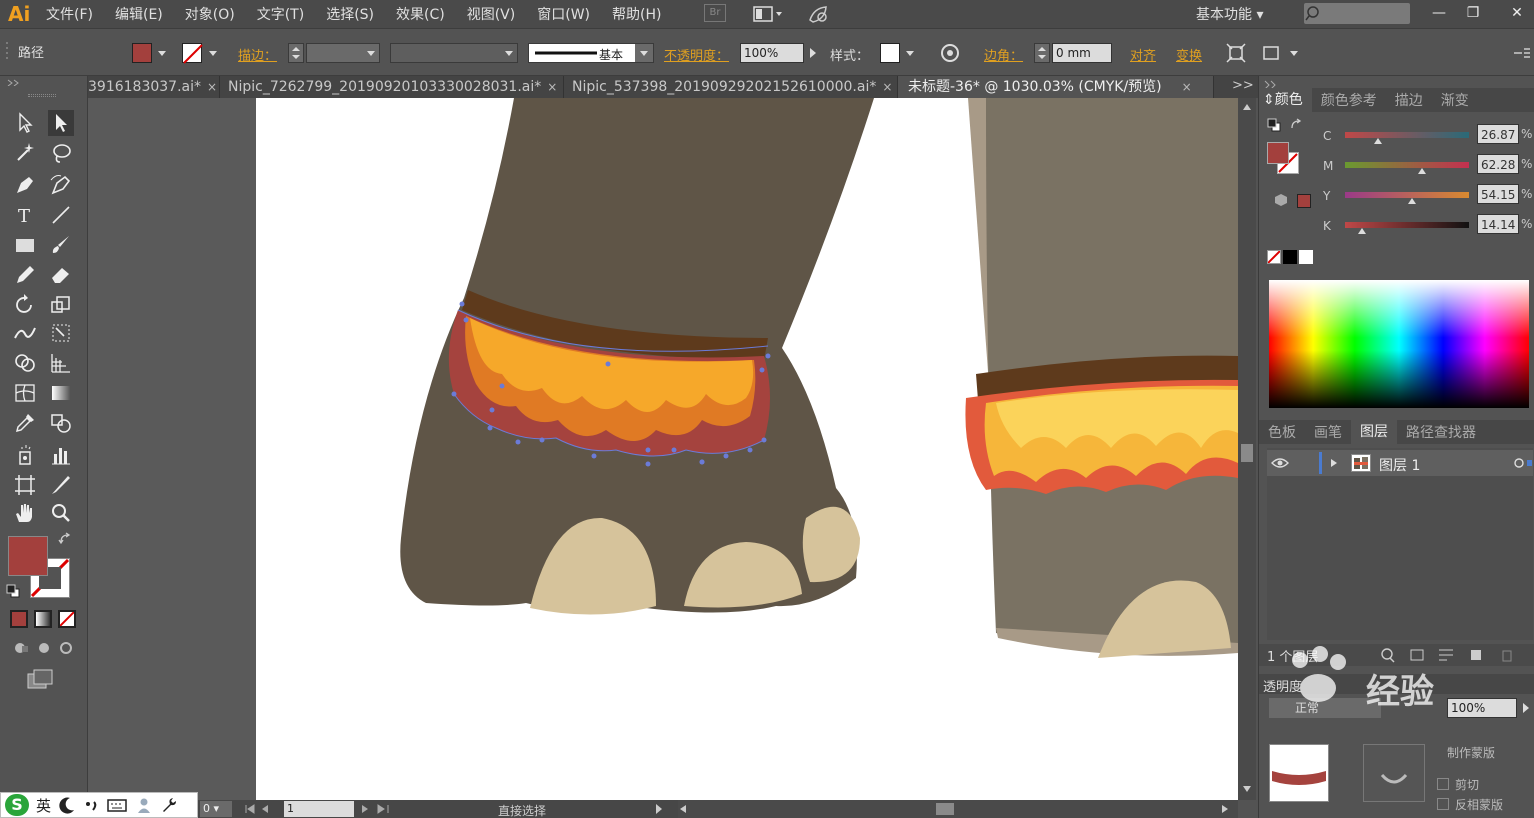 This screenshot has width=1534, height=818. What do you see at coordinates (117, 805) in the screenshot?
I see `keyboard-icon` at bounding box center [117, 805].